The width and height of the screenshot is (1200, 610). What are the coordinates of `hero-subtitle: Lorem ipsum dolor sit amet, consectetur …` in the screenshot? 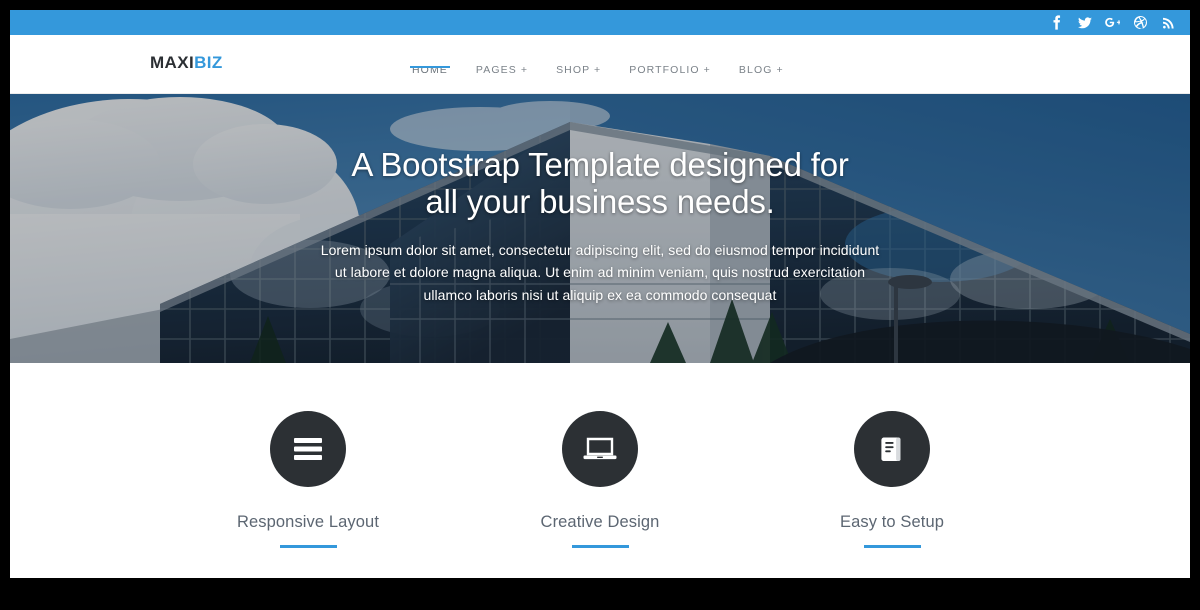 It's located at (600, 272).